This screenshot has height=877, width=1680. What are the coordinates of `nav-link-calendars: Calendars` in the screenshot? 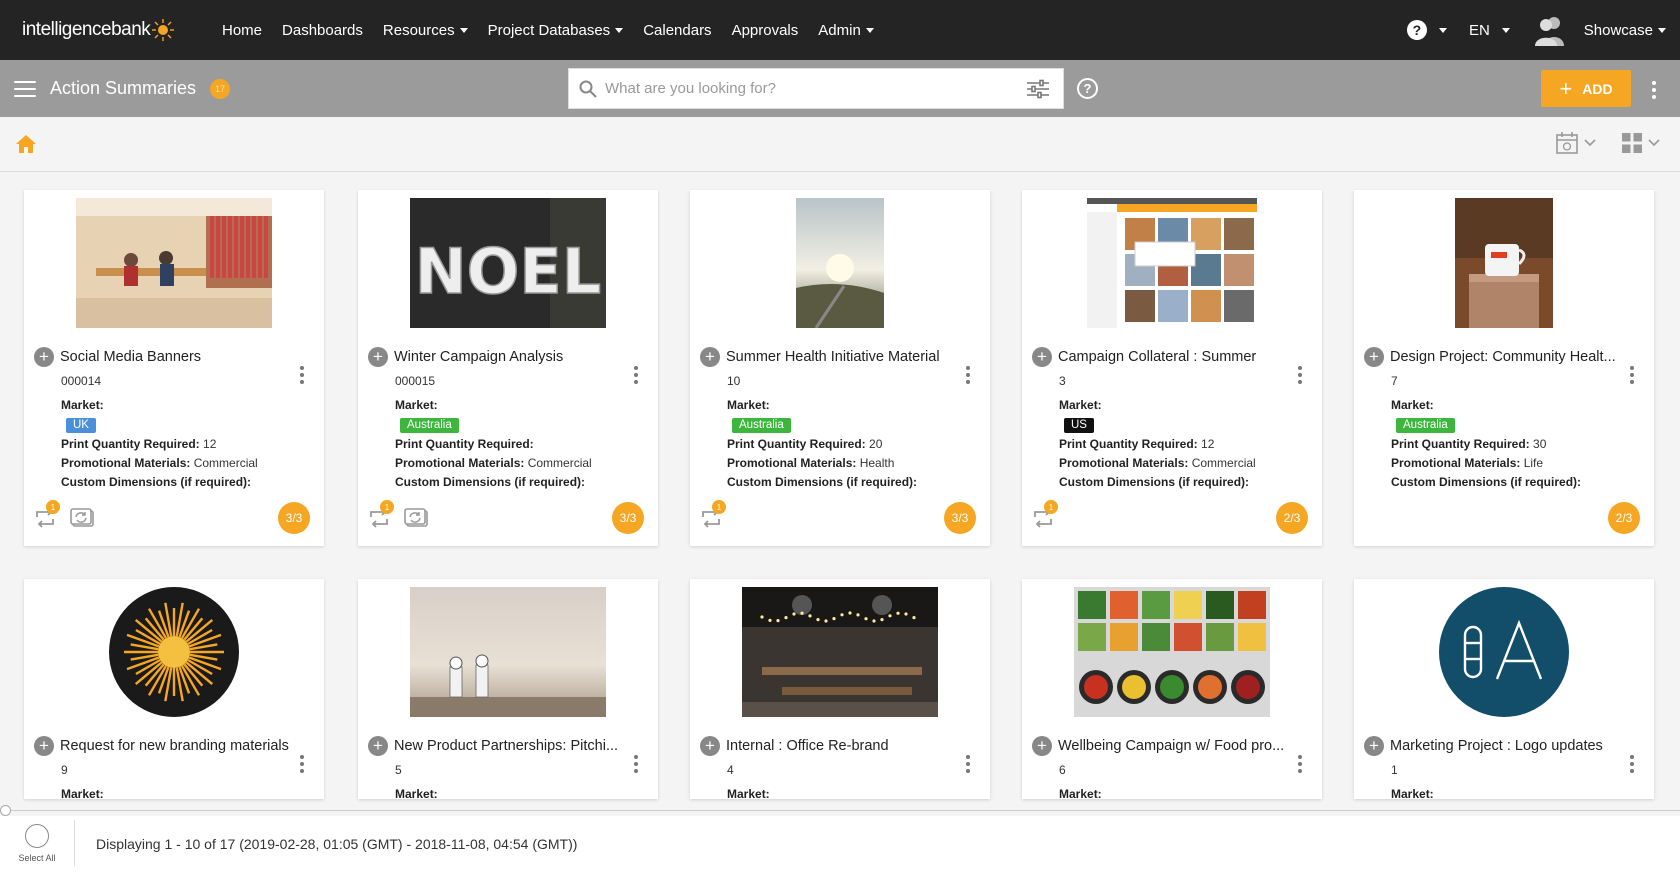 It's located at (677, 30).